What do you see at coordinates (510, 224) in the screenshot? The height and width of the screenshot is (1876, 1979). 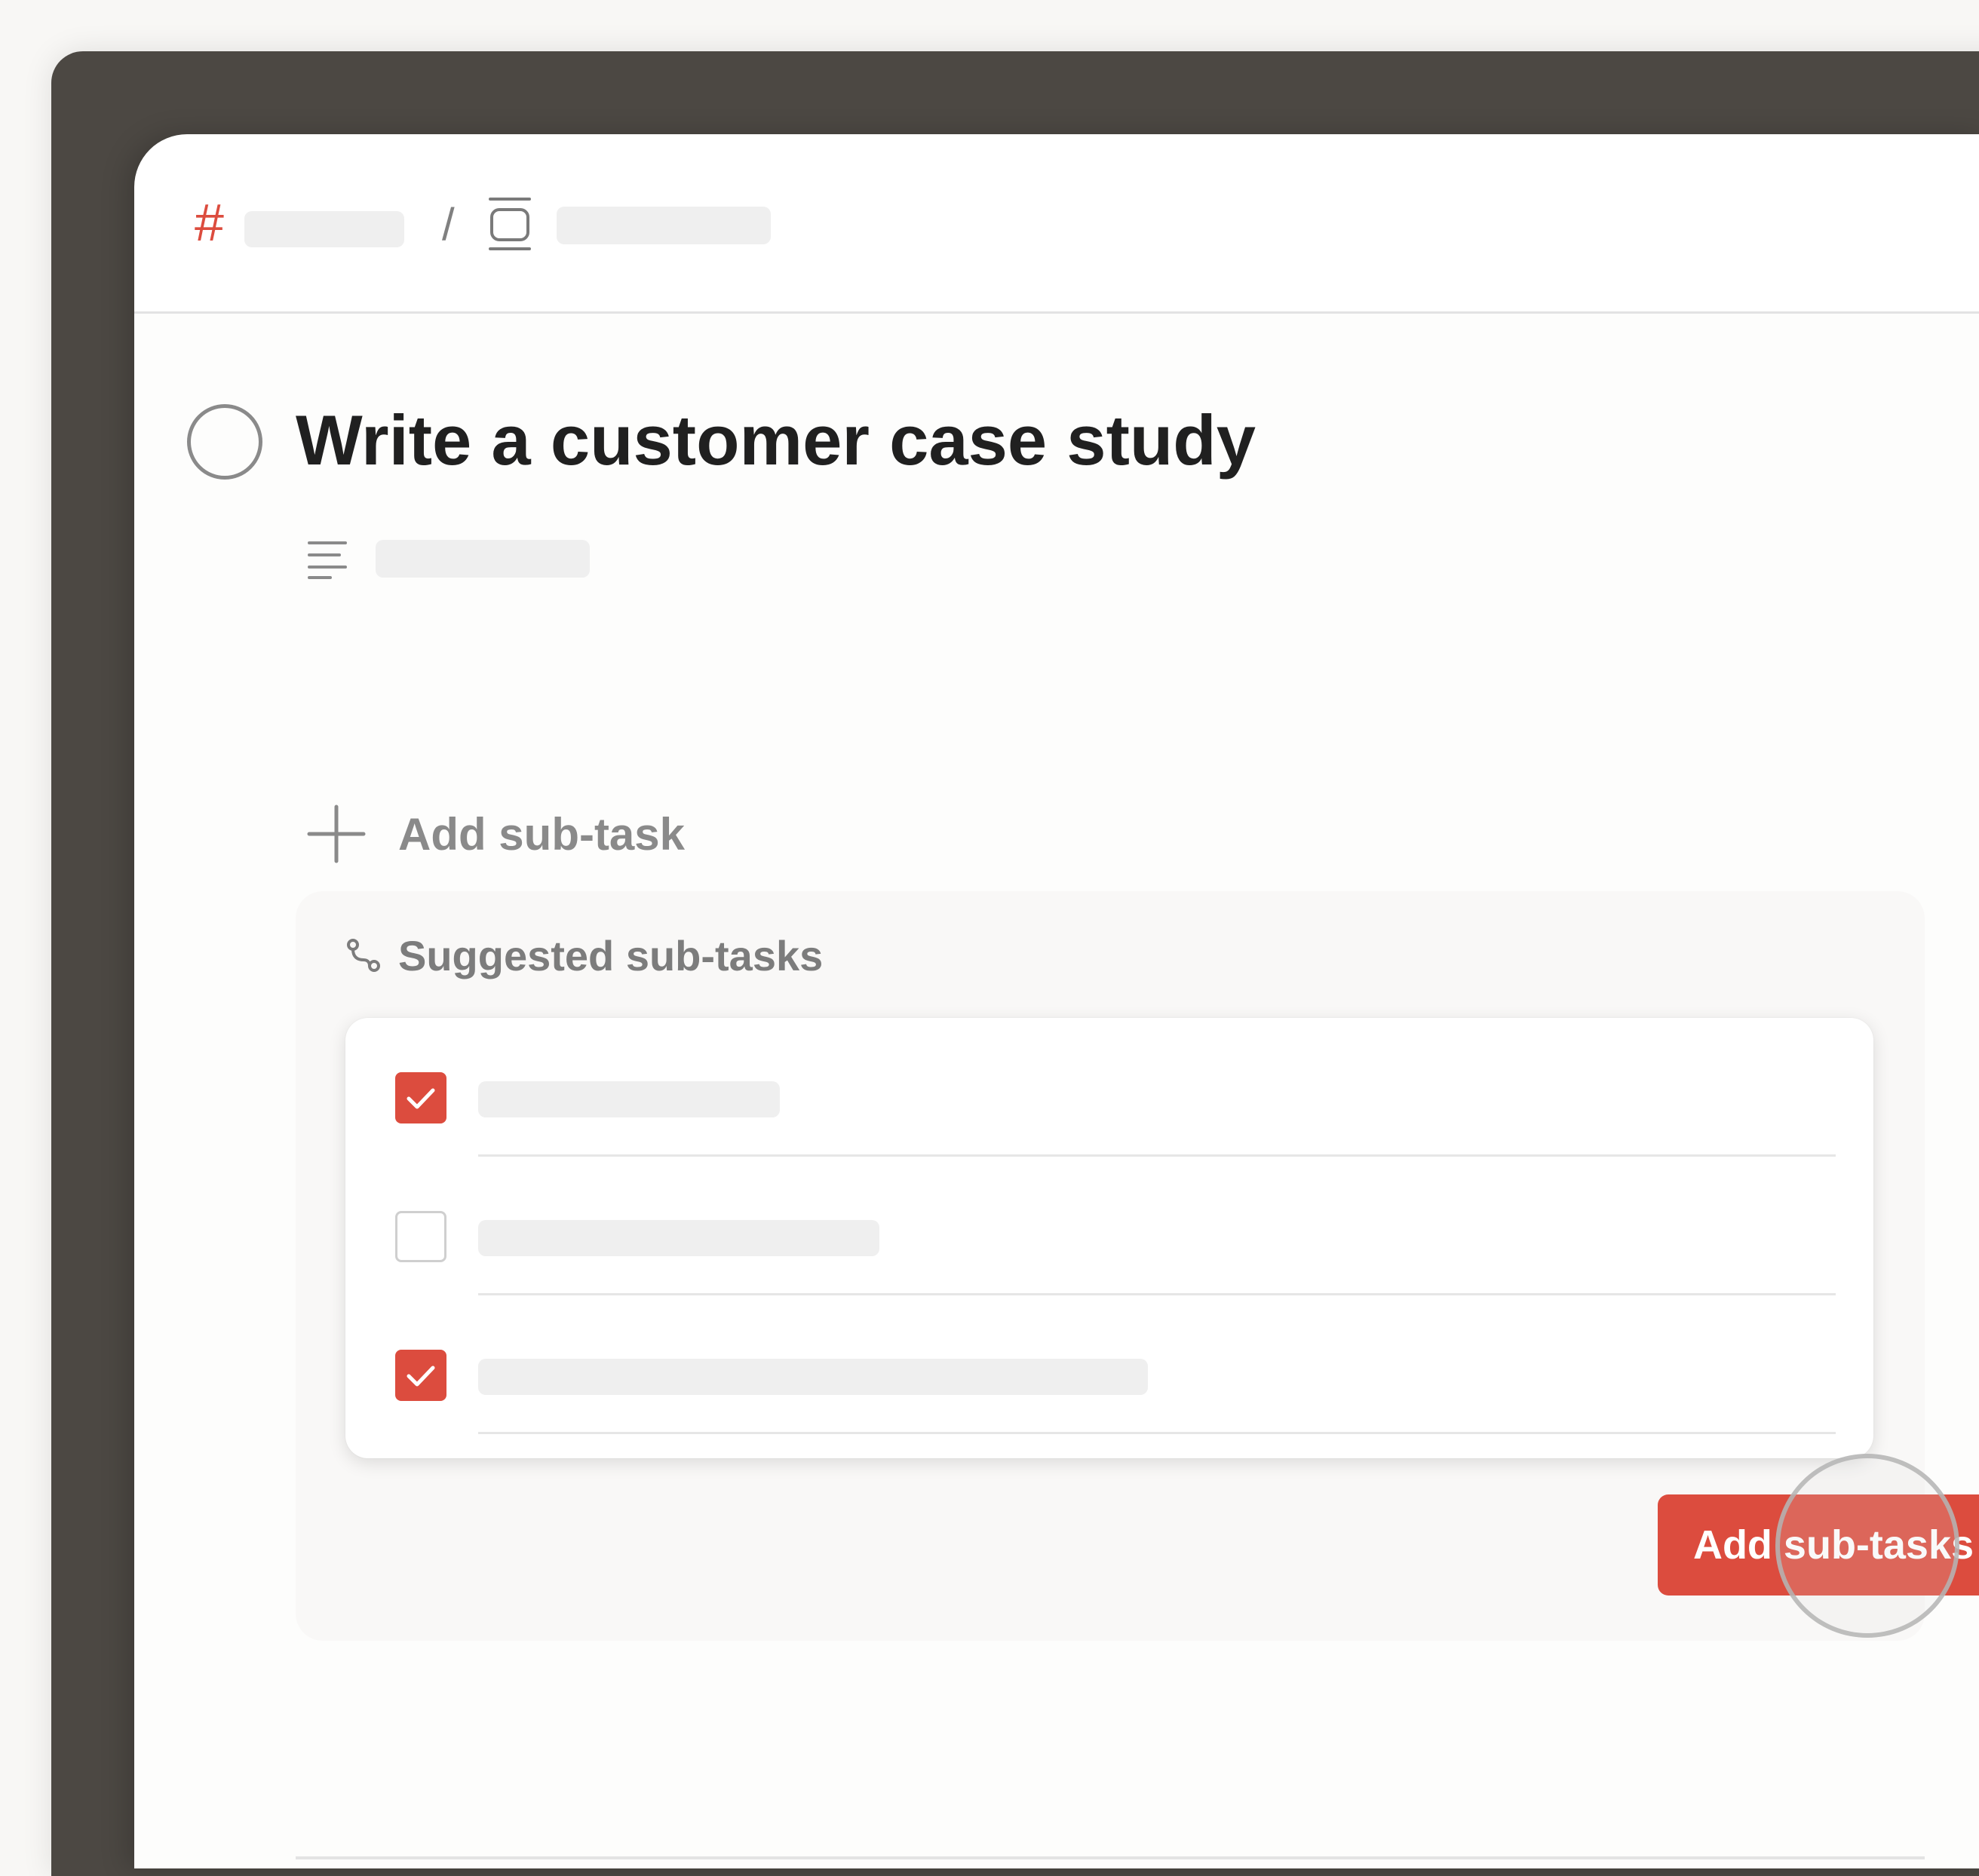 I see `section-icon` at bounding box center [510, 224].